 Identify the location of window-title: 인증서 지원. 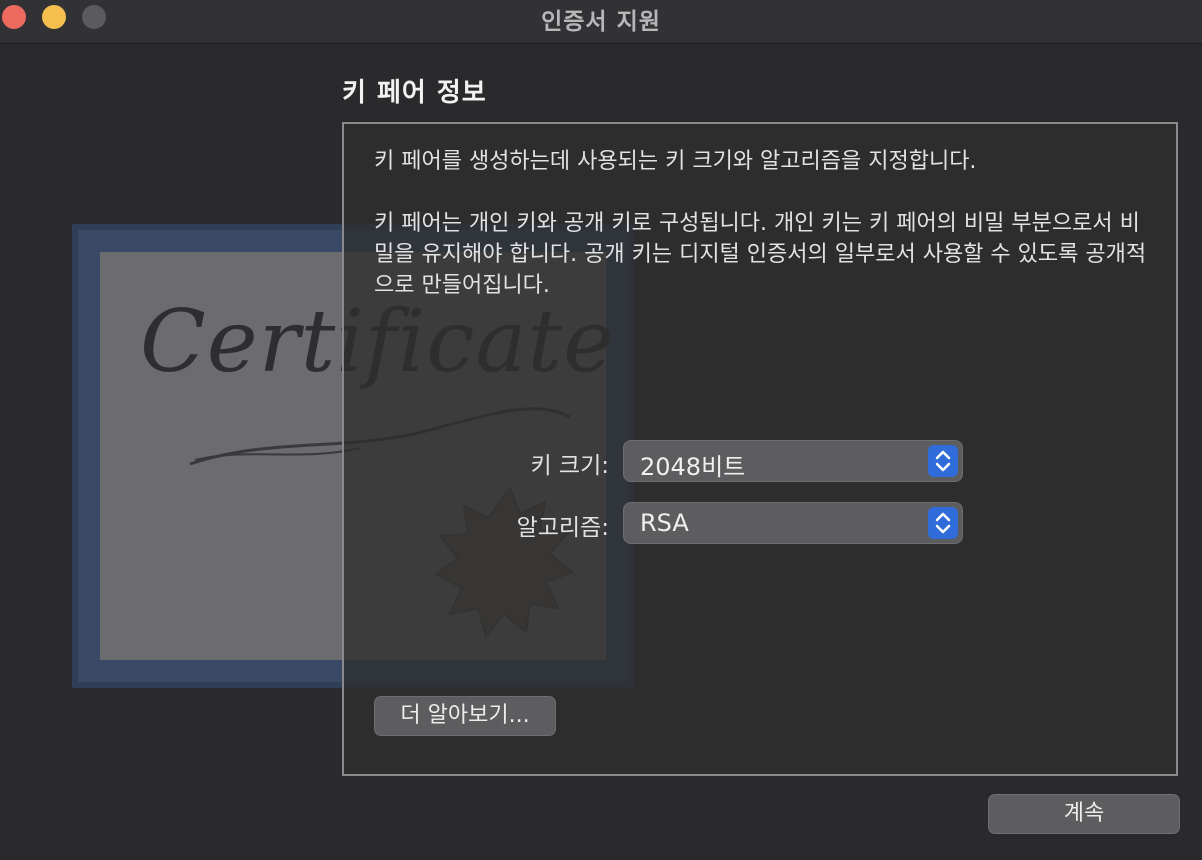
(601, 22).